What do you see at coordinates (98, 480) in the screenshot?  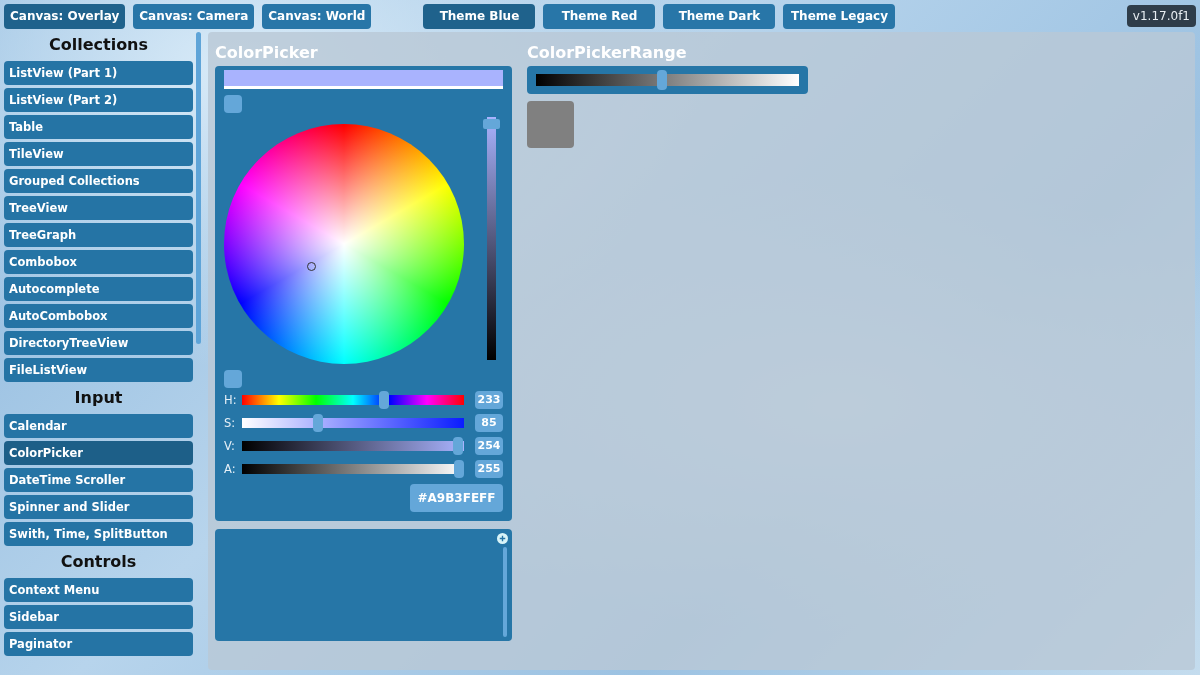 I see `sidebar-item: DateTime Scroller` at bounding box center [98, 480].